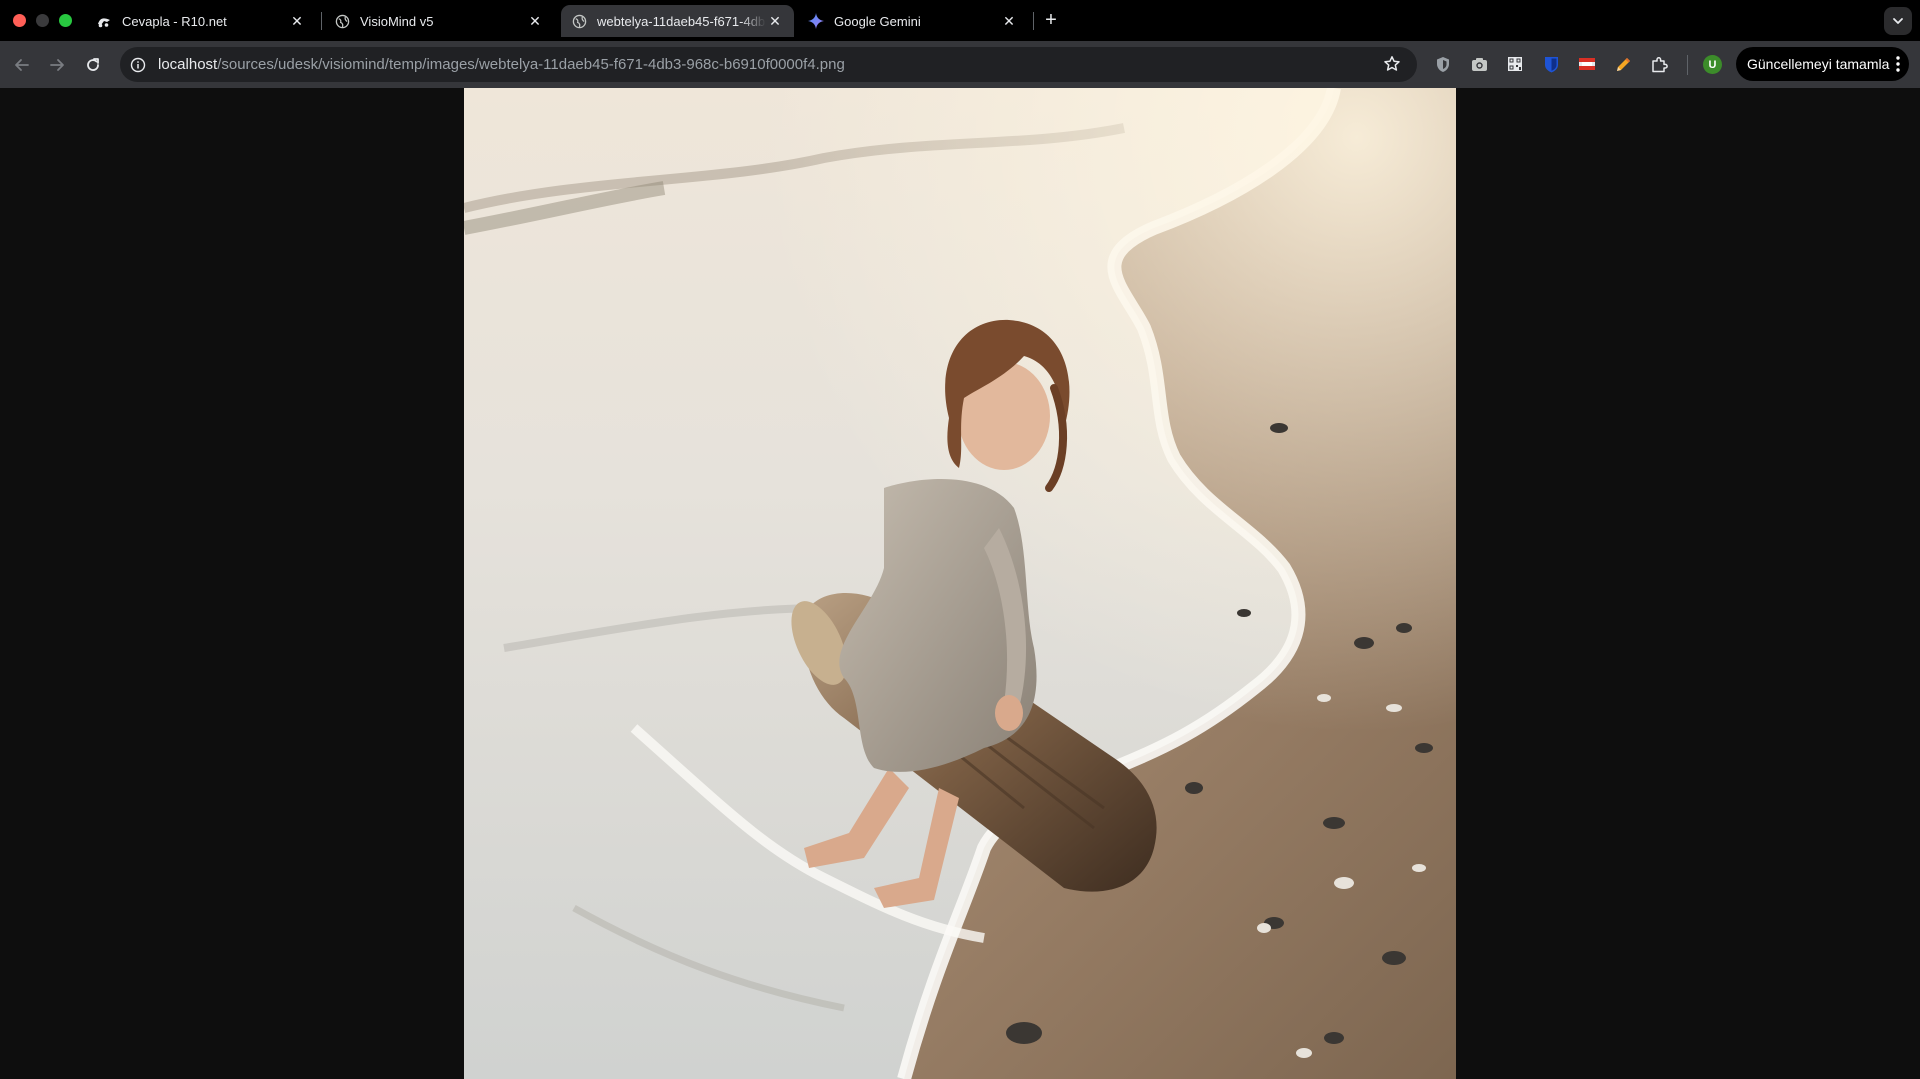 This screenshot has height=1079, width=1920. Describe the element at coordinates (439, 21) in the screenshot. I see `tab-visiomind: VisioMind v5 ✕` at that location.